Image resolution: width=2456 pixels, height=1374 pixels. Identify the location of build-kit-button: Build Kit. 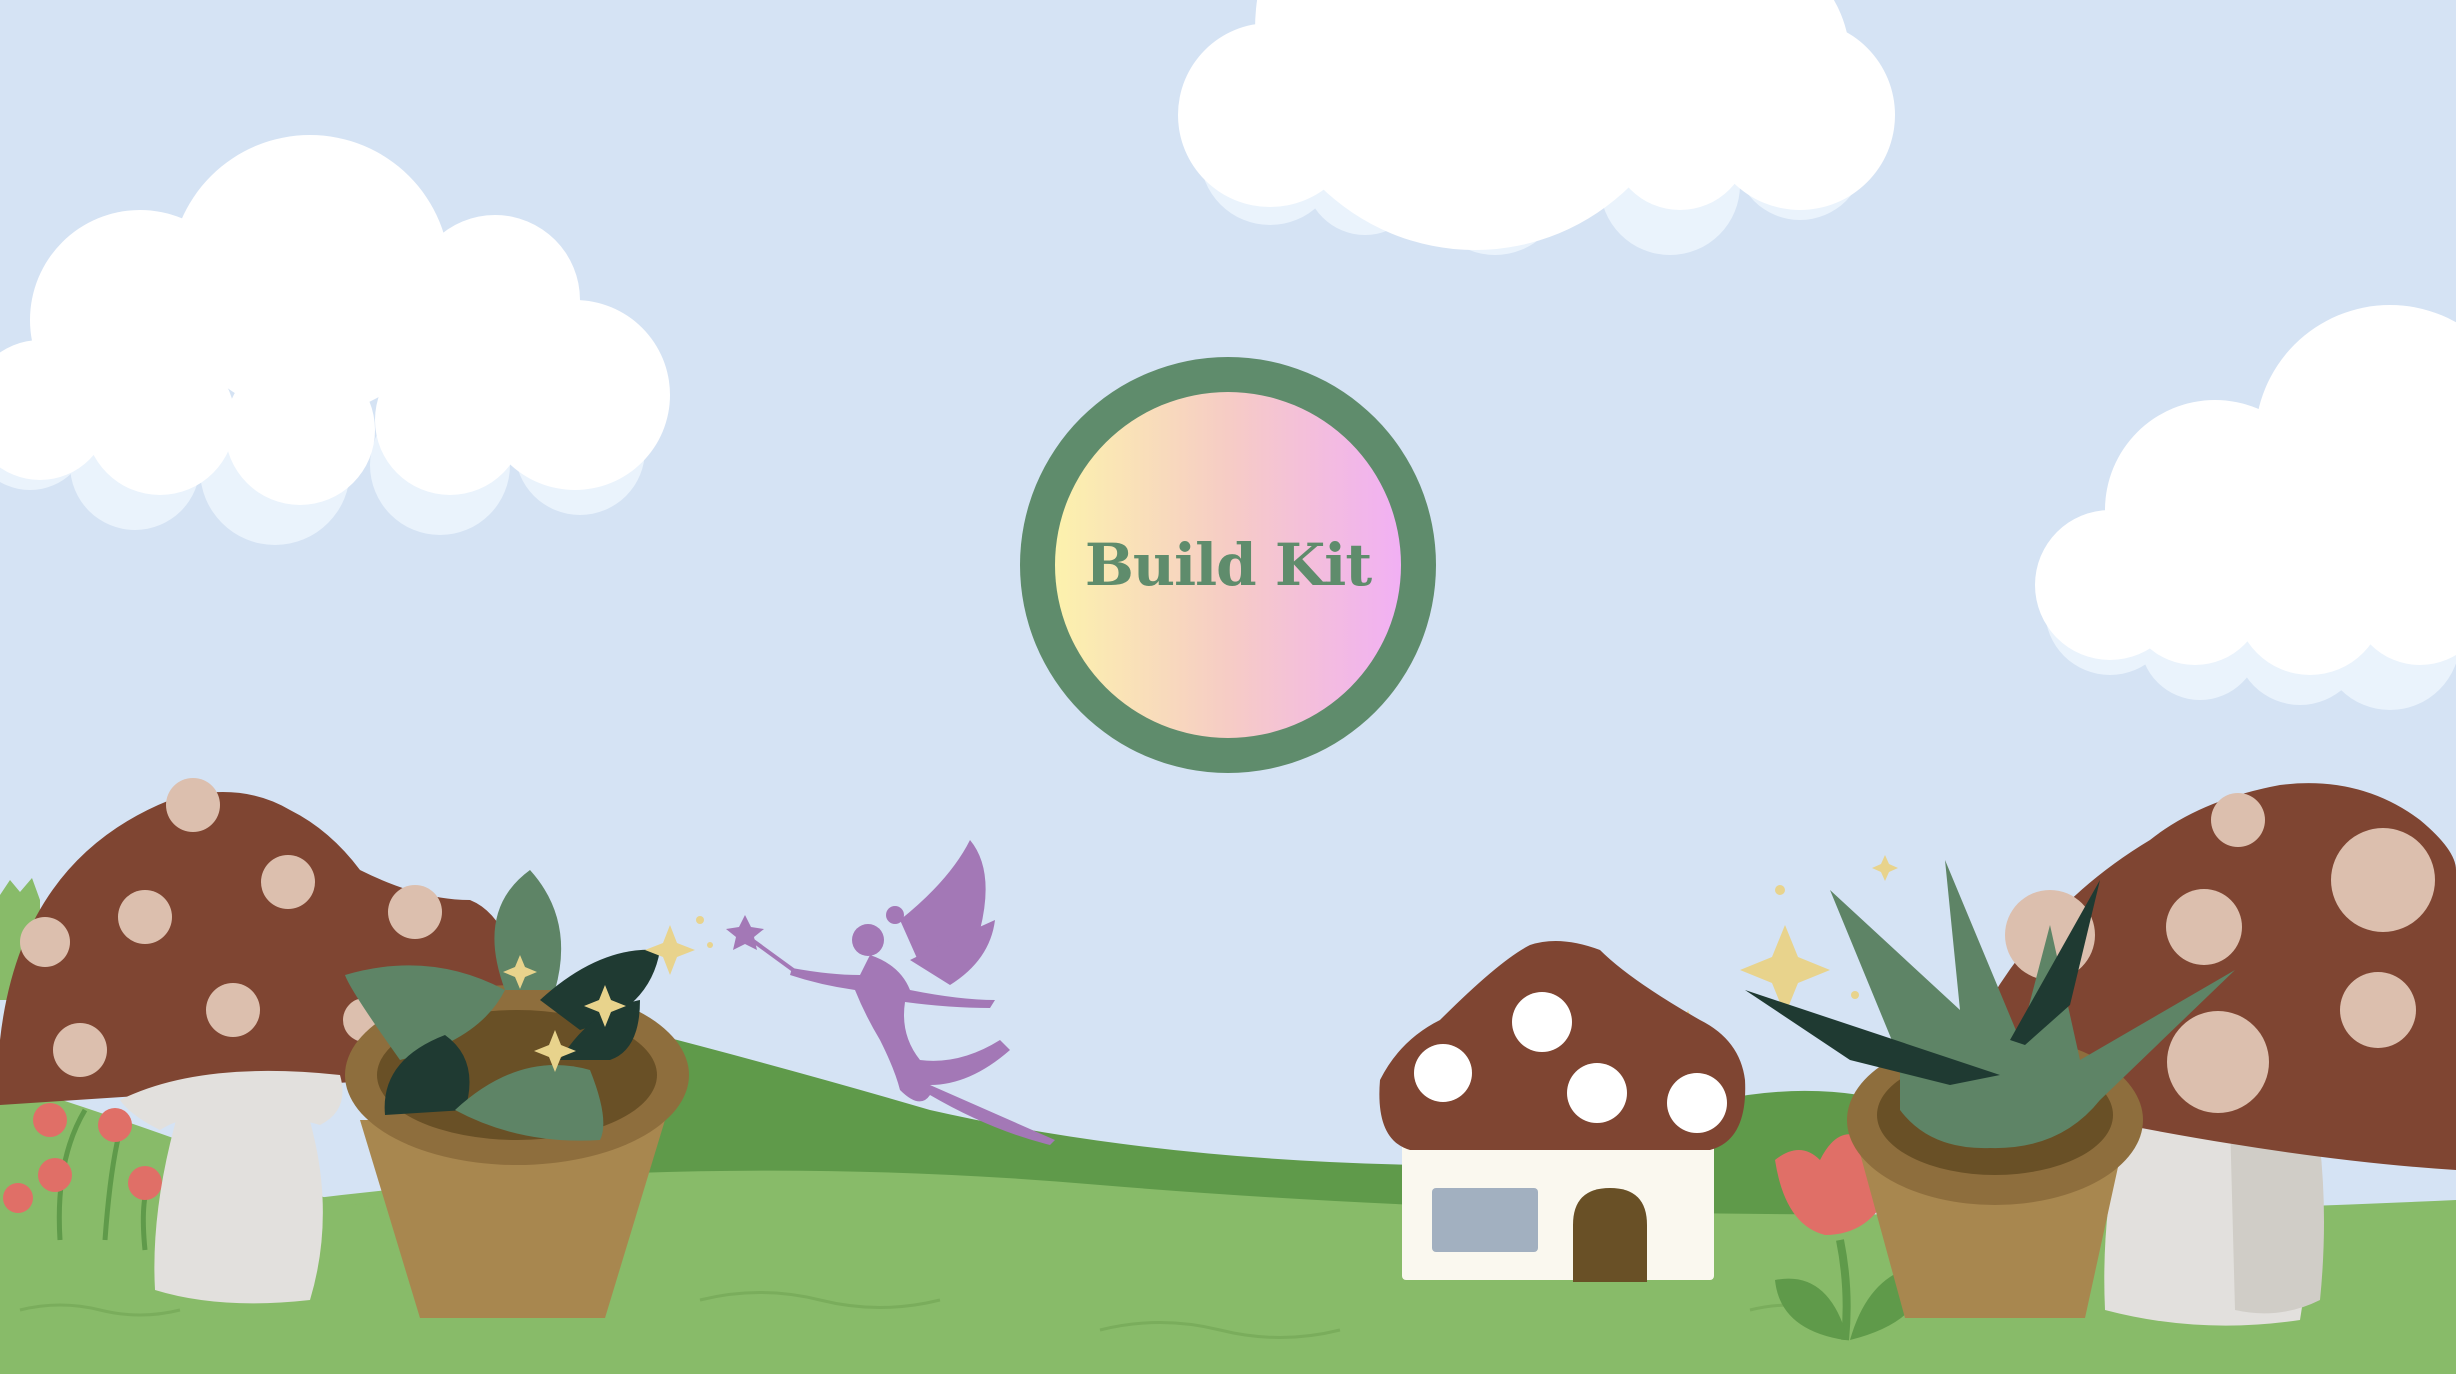
(1228, 565).